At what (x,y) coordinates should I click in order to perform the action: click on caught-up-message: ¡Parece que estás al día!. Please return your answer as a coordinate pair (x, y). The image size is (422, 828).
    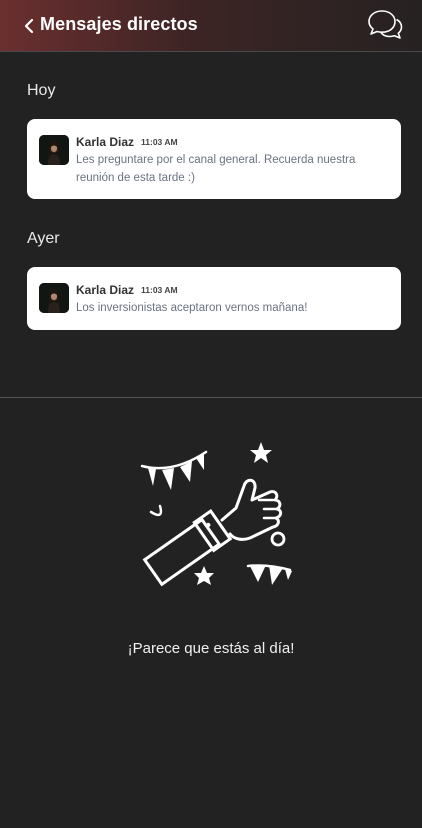
    Looking at the image, I should click on (211, 648).